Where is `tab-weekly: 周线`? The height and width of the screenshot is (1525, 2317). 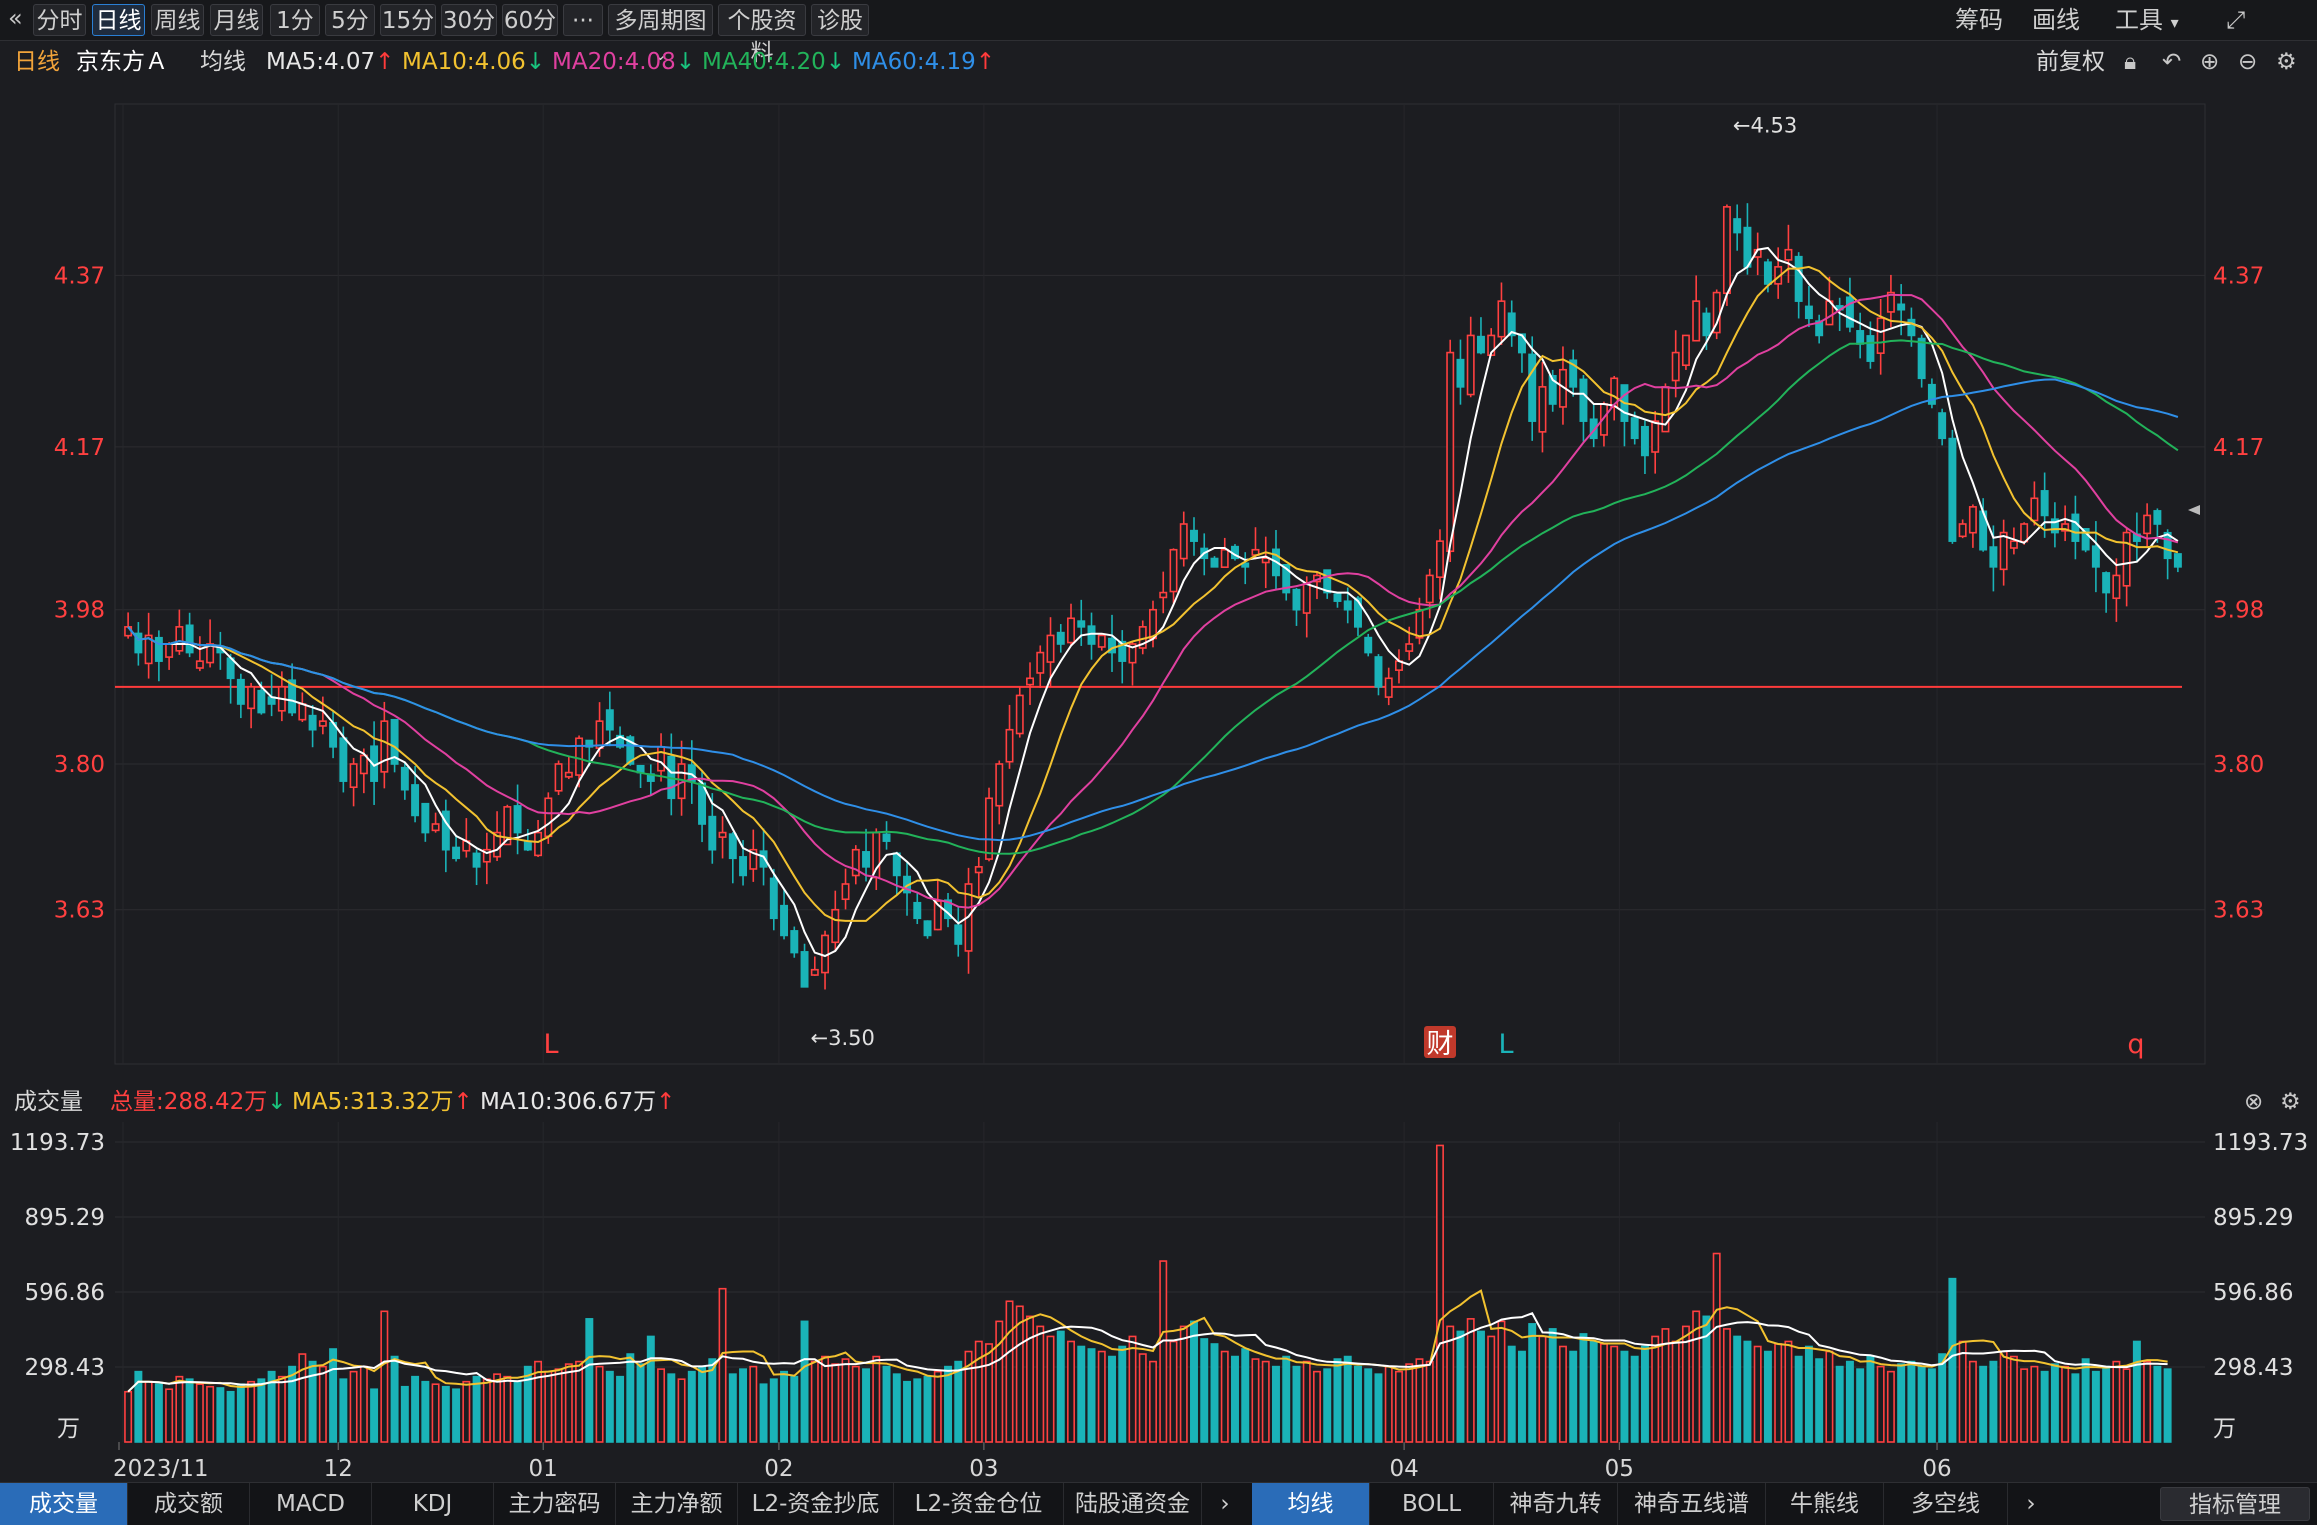 tab-weekly: 周线 is located at coordinates (177, 20).